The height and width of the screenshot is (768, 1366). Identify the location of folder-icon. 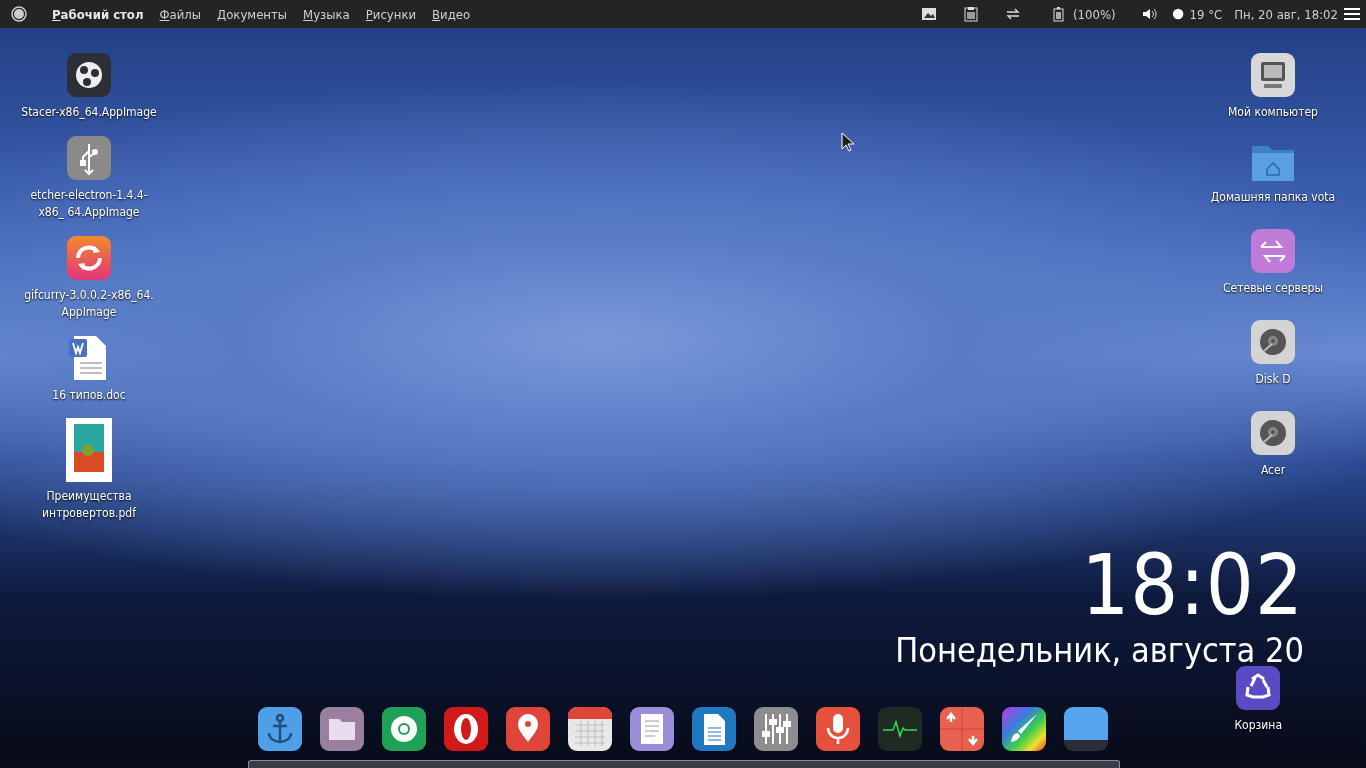
(342, 729).